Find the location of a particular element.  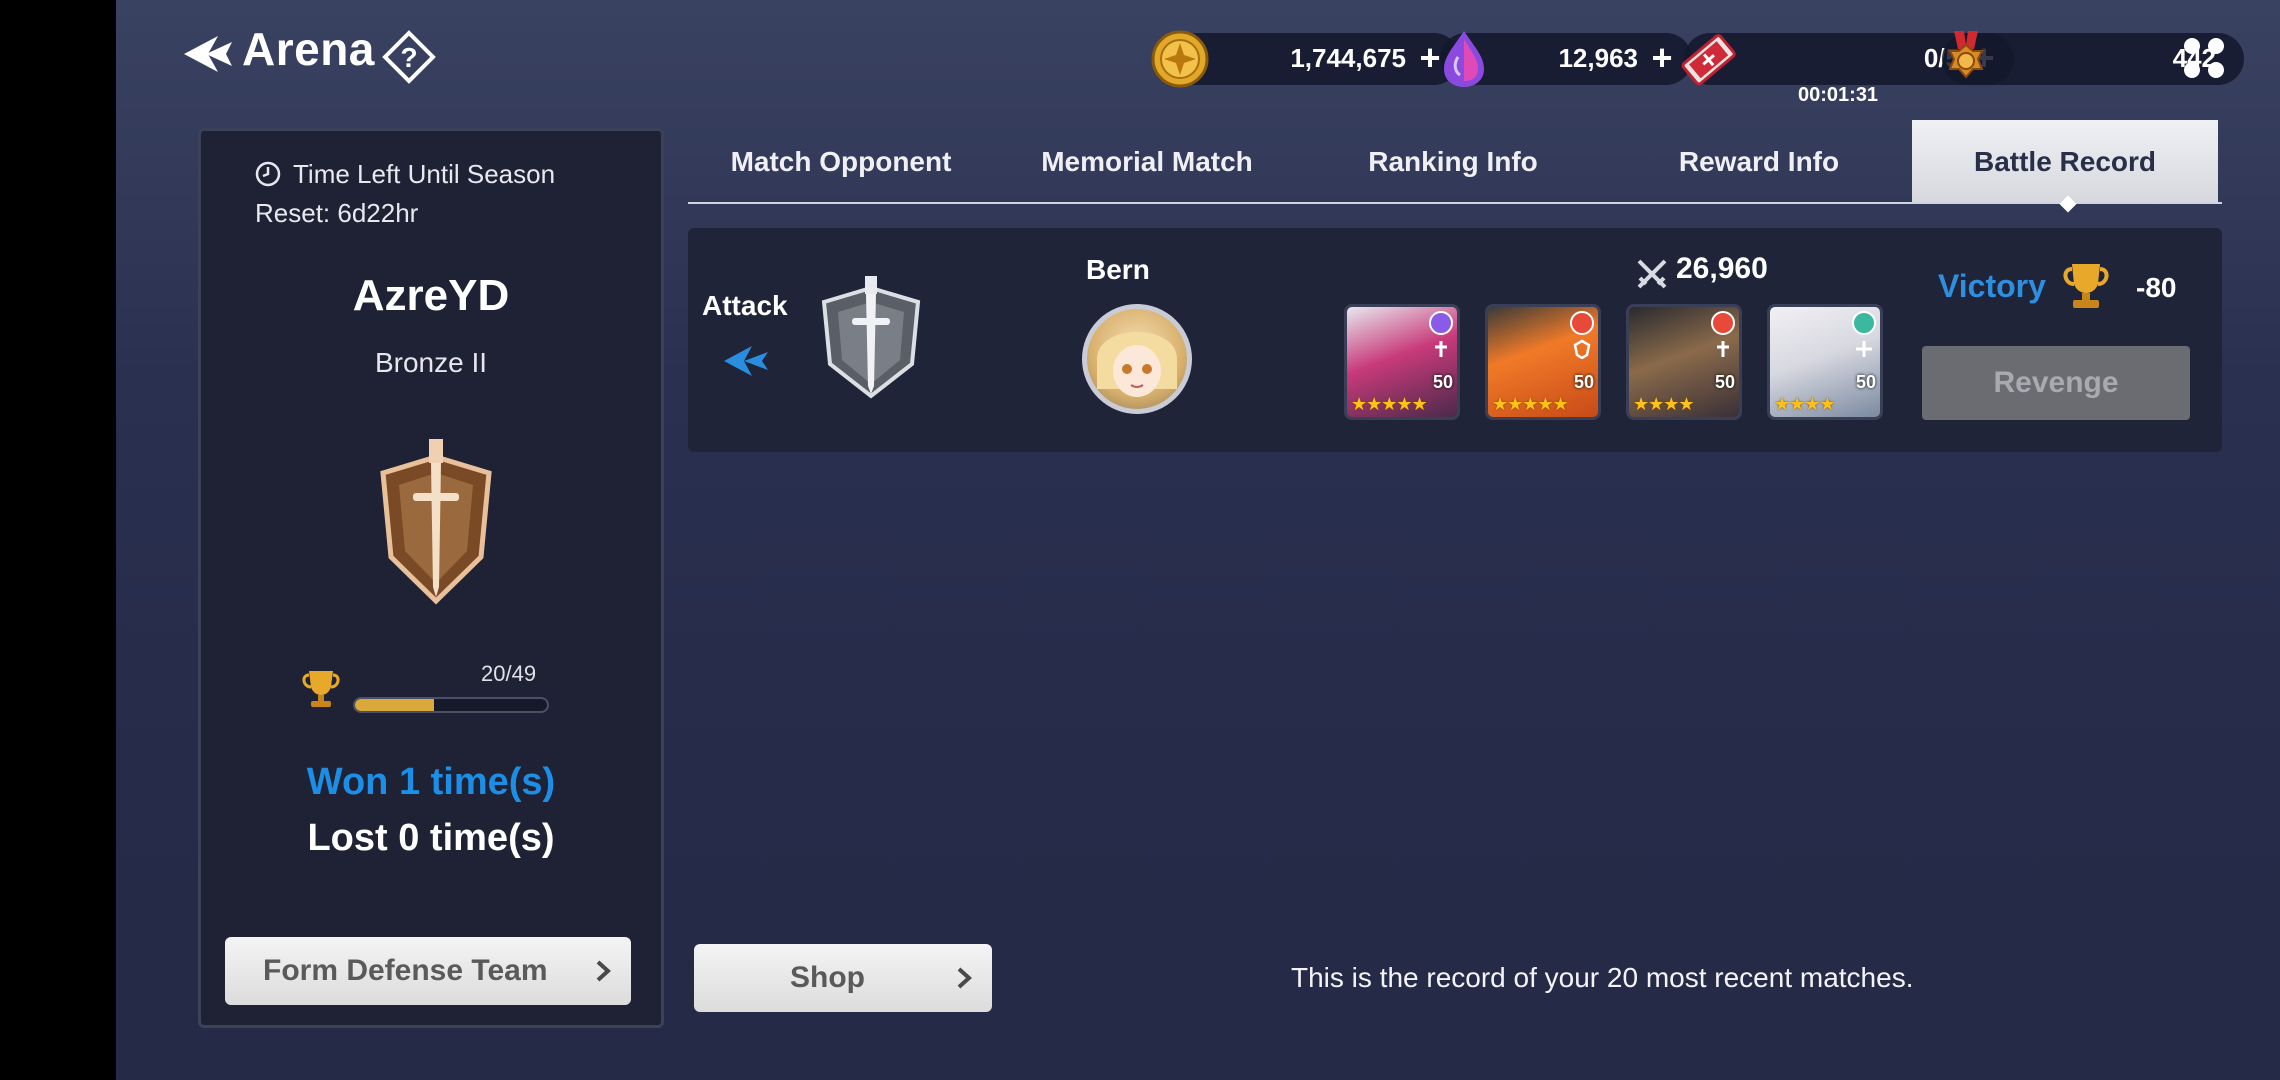

bronze-rank-badge-icon is located at coordinates (436, 522).